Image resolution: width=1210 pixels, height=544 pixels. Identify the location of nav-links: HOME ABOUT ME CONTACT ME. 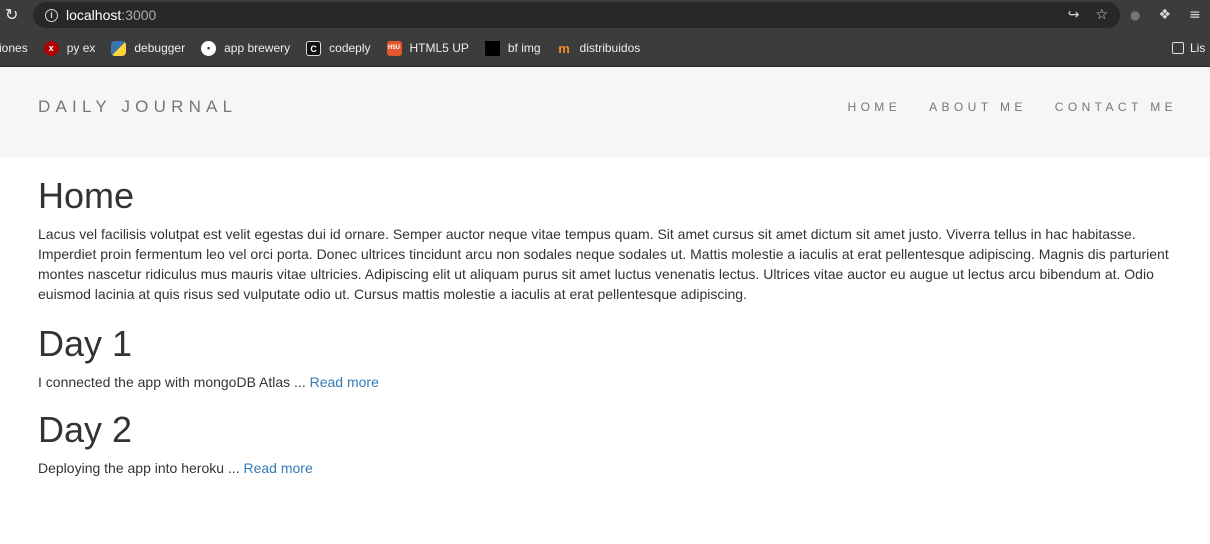
(999, 107).